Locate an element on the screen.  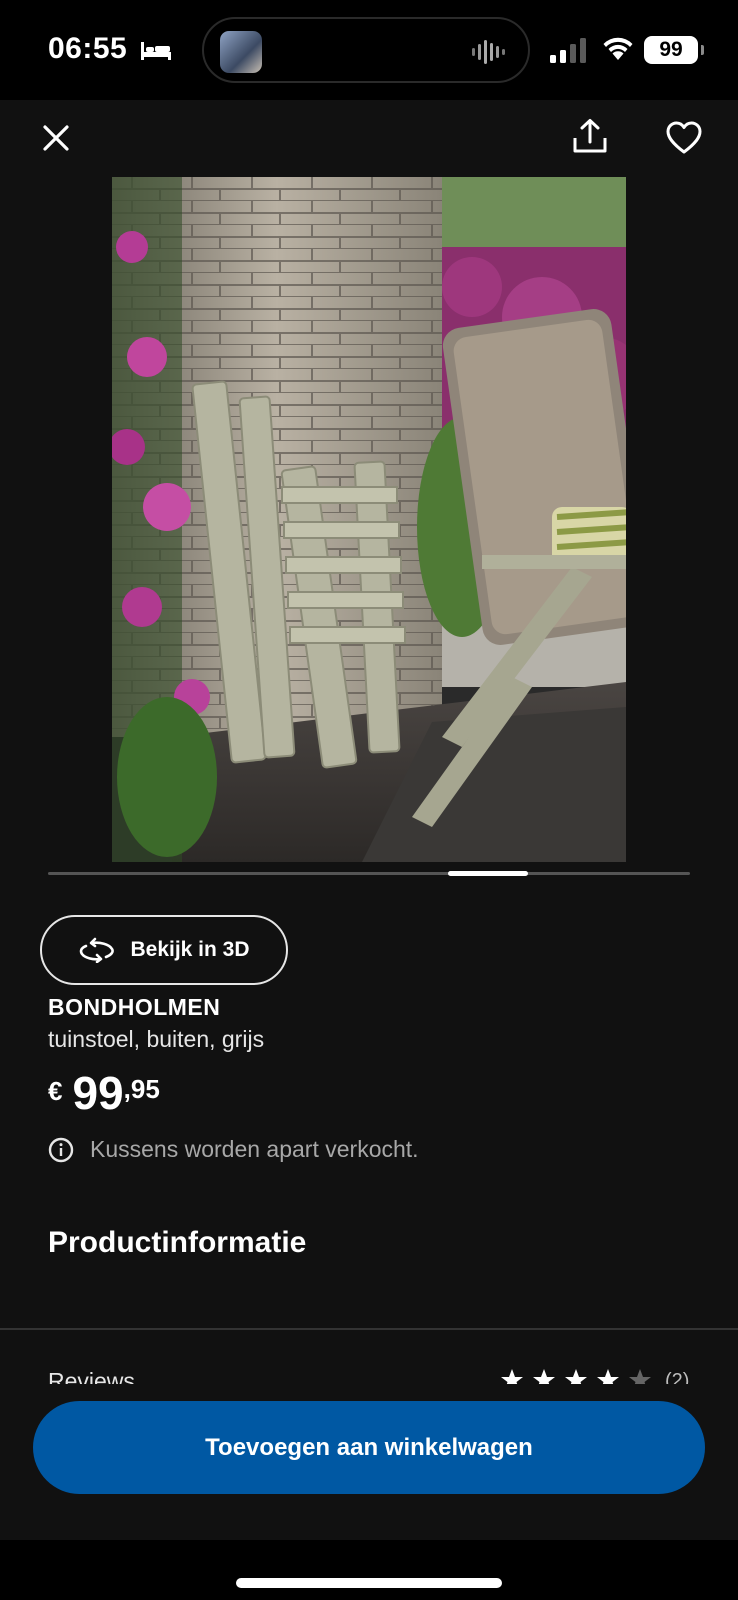
view-3d-button: Bekijk in 3D is located at coordinates (164, 950).